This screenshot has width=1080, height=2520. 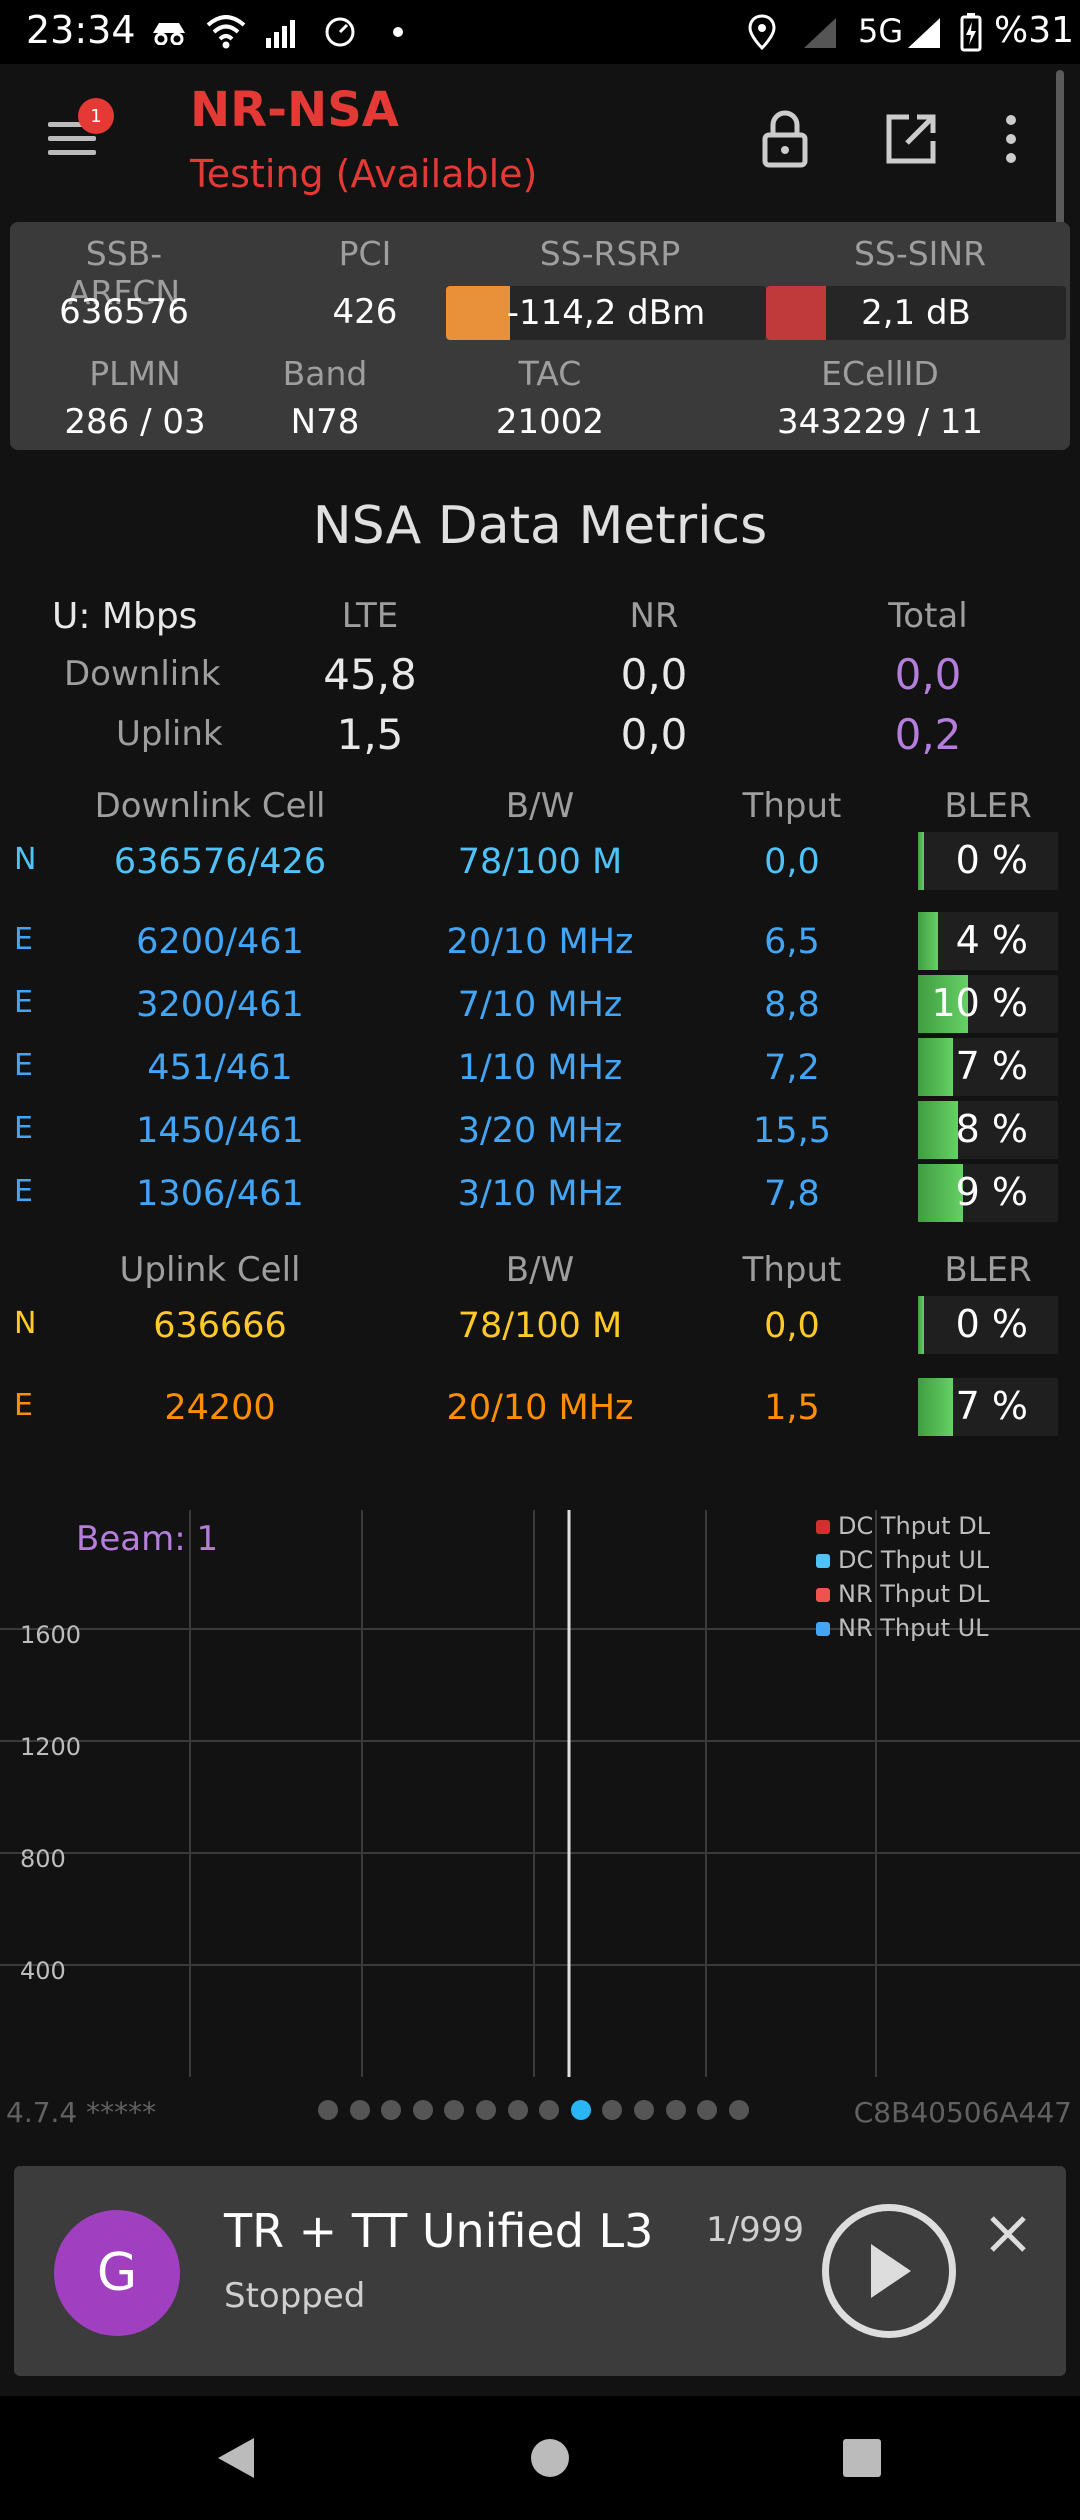 I want to click on battery-level: %31, so click(x=1034, y=30).